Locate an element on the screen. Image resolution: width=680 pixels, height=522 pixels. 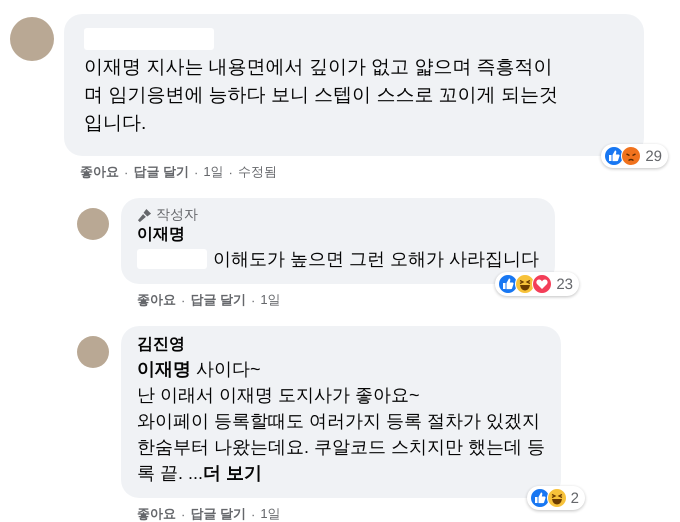
reaction-summary: 23 is located at coordinates (537, 284).